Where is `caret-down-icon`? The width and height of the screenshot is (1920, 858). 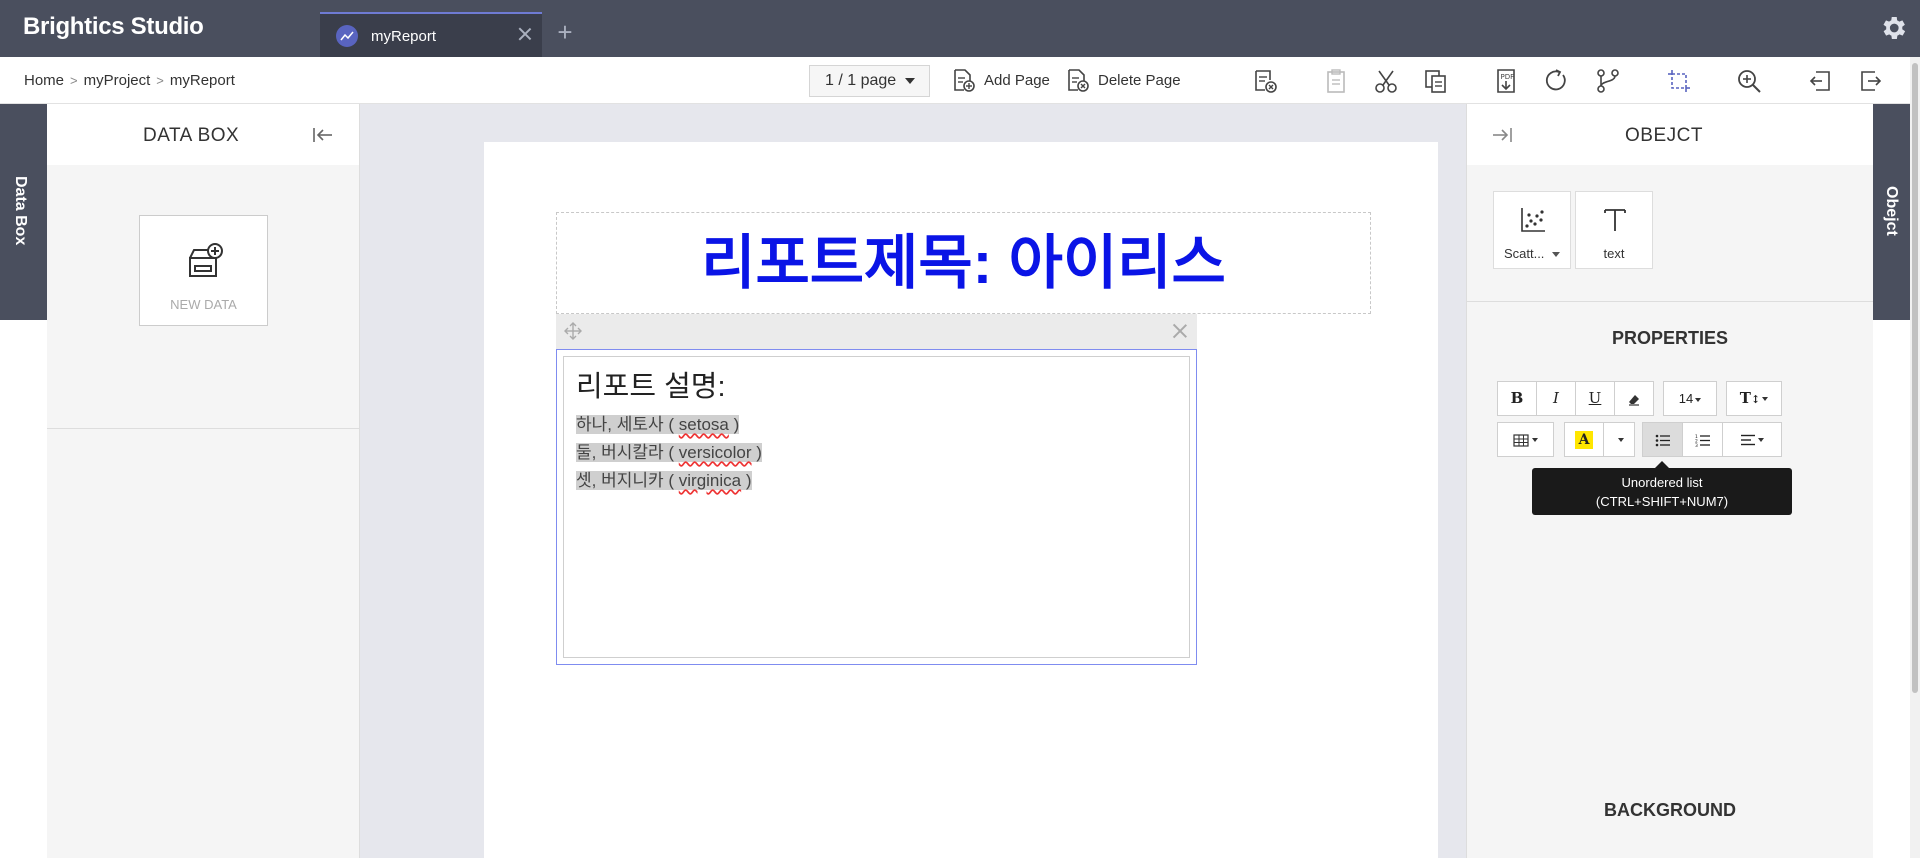 caret-down-icon is located at coordinates (909, 80).